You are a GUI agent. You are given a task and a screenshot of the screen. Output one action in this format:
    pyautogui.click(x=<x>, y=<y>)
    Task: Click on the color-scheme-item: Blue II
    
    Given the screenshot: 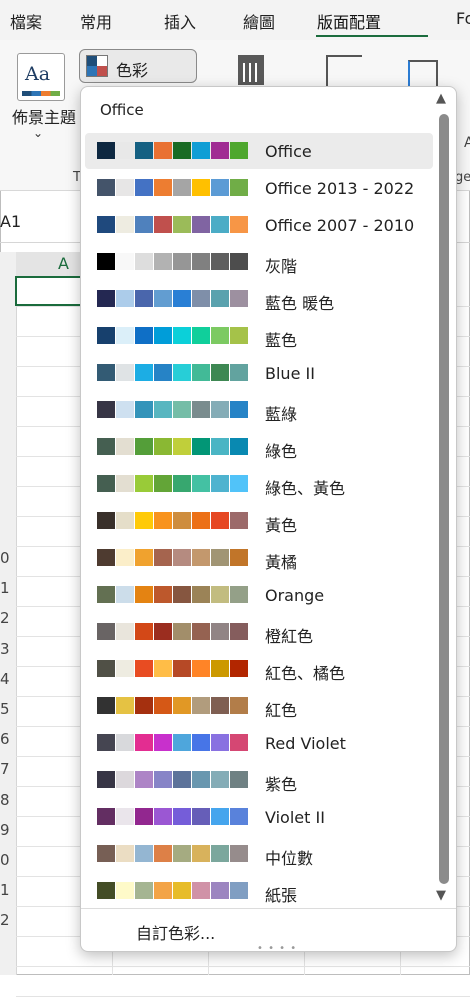 What is the action you would take?
    pyautogui.click(x=259, y=373)
    